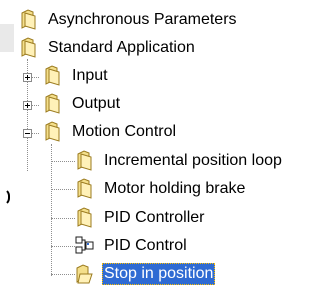  I want to click on tree-item-pid-control: PID Control, so click(131, 246).